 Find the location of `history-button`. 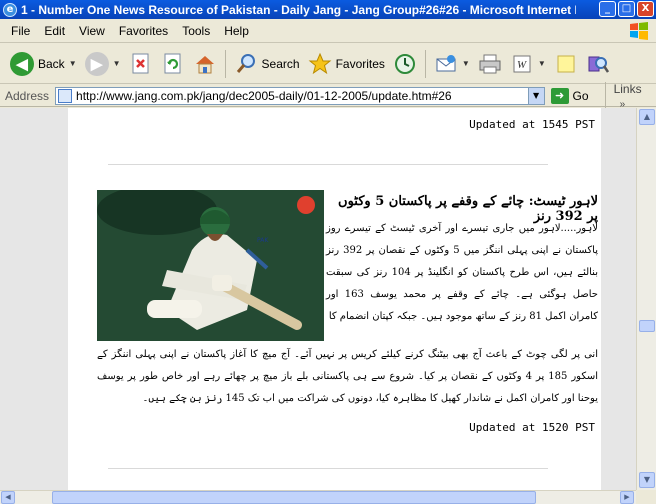

history-button is located at coordinates (405, 64).